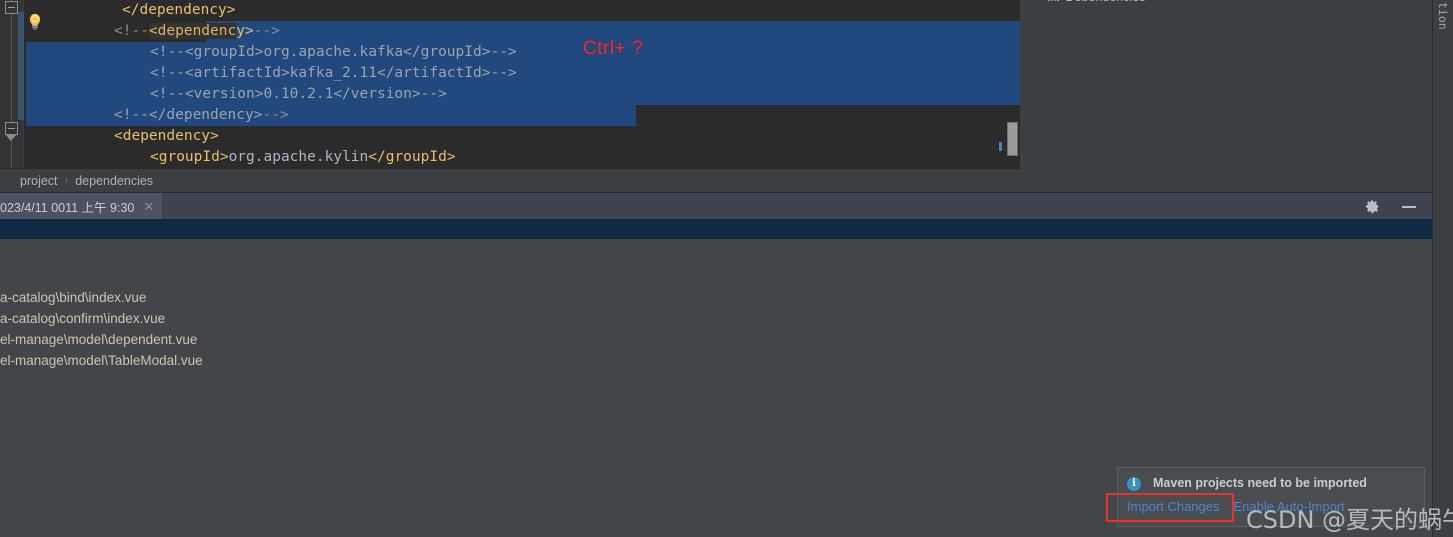 Image resolution: width=1453 pixels, height=537 pixels. What do you see at coordinates (412, 157) in the screenshot?
I see `code-token: </groupId>` at bounding box center [412, 157].